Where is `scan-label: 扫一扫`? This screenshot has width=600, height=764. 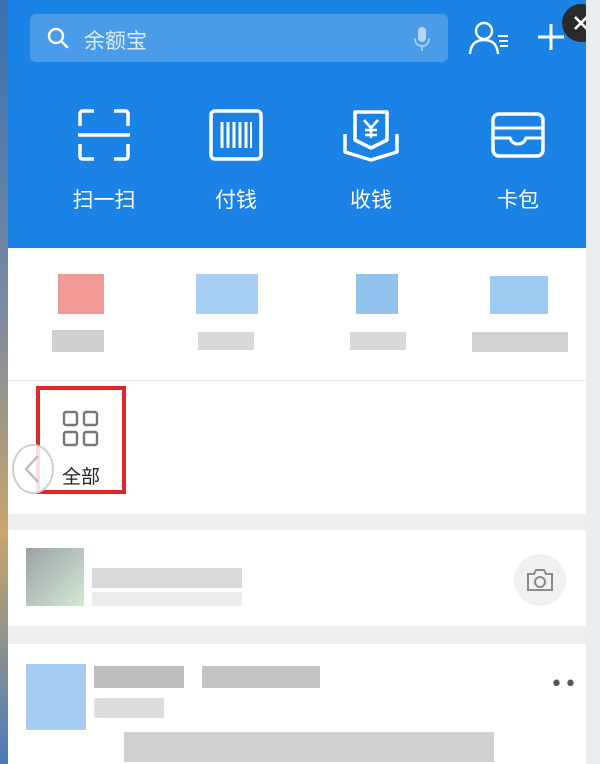
scan-label: 扫一扫 is located at coordinates (104, 200).